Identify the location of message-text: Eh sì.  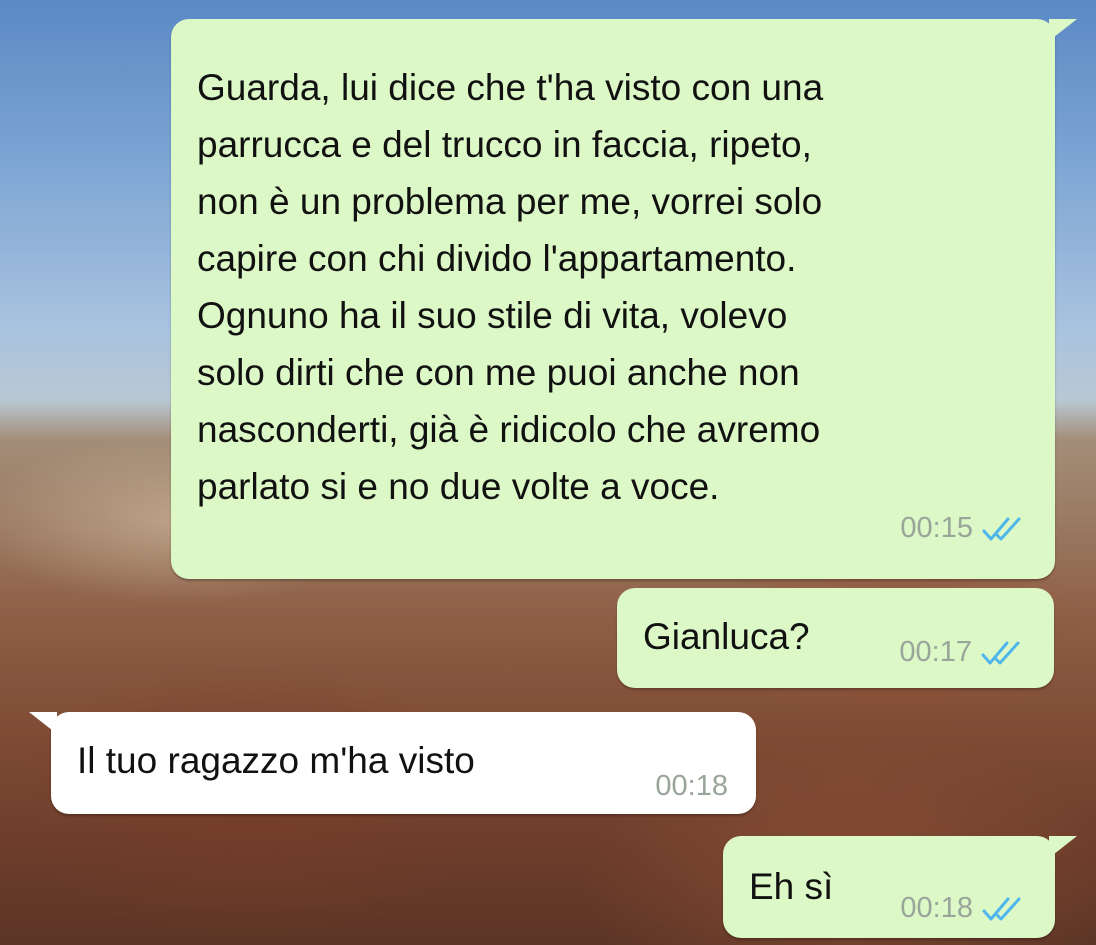
(791, 886).